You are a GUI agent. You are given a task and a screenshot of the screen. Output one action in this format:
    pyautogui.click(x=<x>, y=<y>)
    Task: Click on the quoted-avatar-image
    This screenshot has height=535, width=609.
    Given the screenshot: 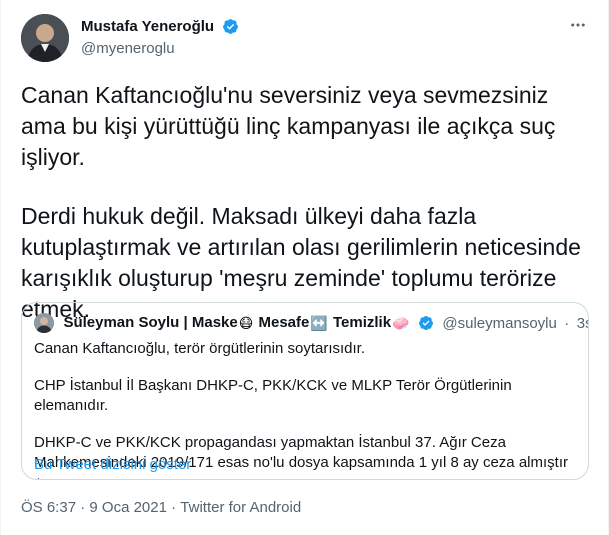 What is the action you would take?
    pyautogui.click(x=44, y=323)
    